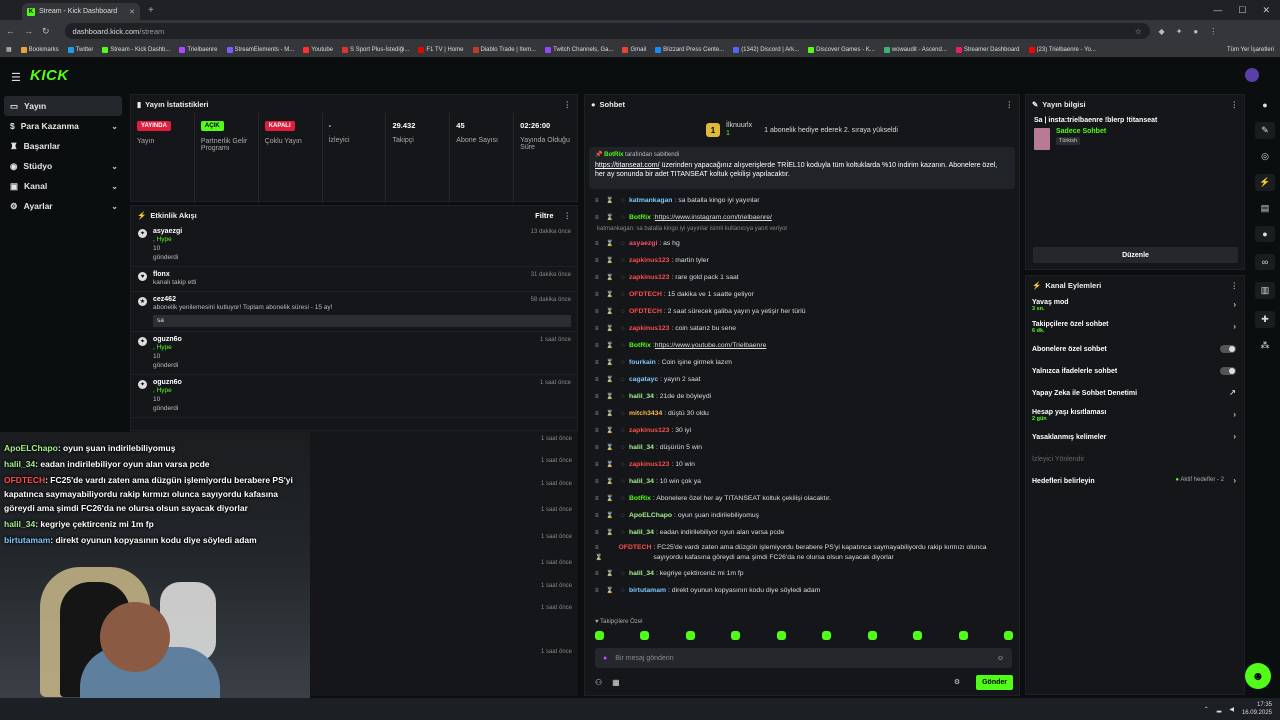  Describe the element at coordinates (1162, 31) in the screenshot. I see `extension-icon: ◆` at that location.